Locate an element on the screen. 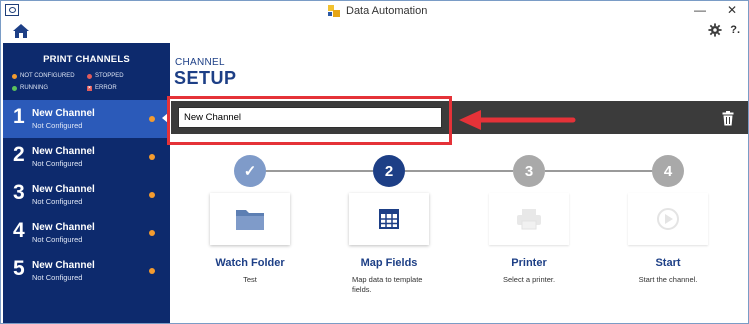 The image size is (749, 324). title-bar: Data Automation — ✕ is located at coordinates (374, 11).